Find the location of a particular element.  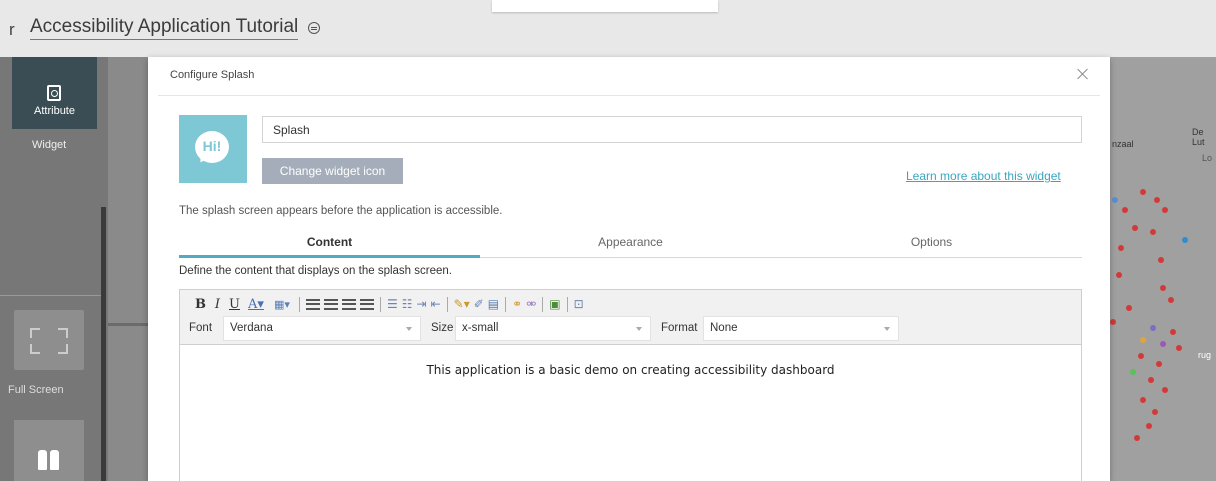

font-select: Verdana is located at coordinates (322, 328).